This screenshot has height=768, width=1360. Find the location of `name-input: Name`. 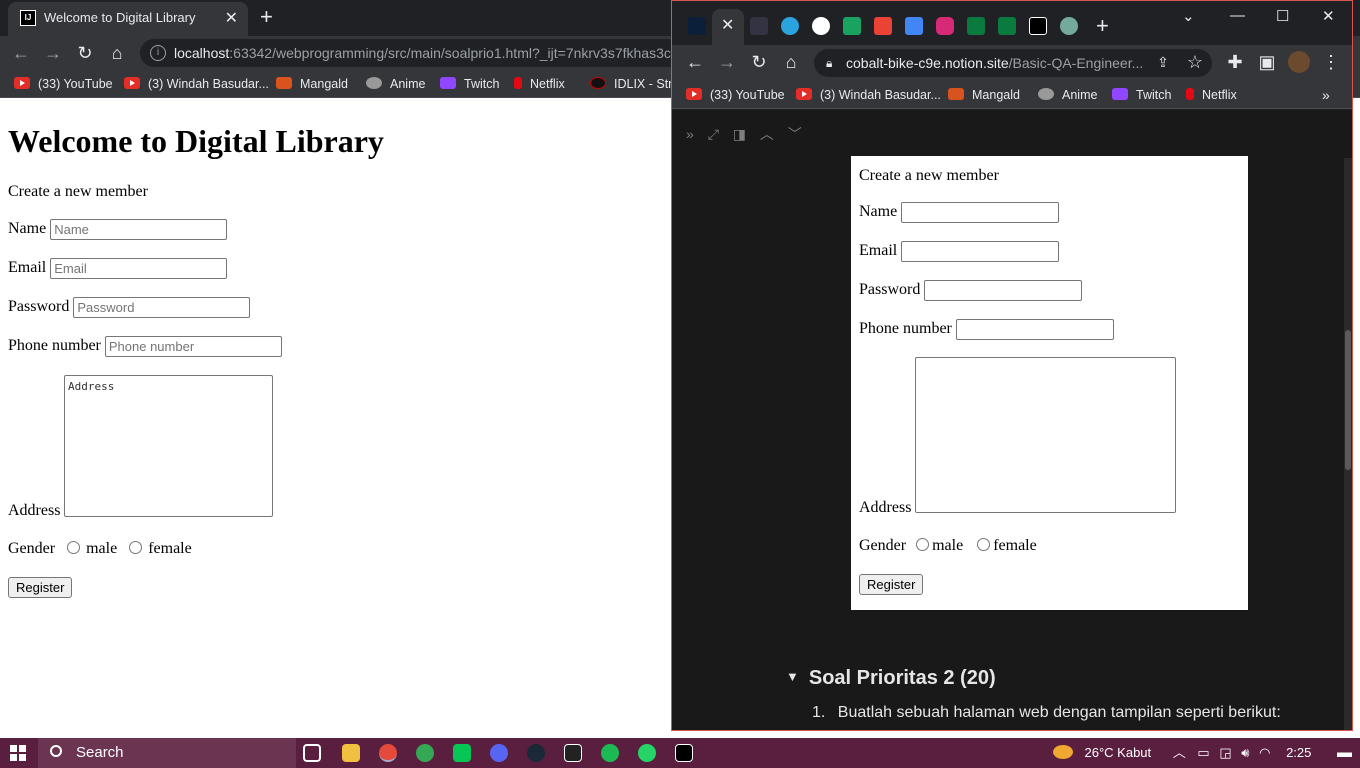

name-input: Name is located at coordinates (139, 229).